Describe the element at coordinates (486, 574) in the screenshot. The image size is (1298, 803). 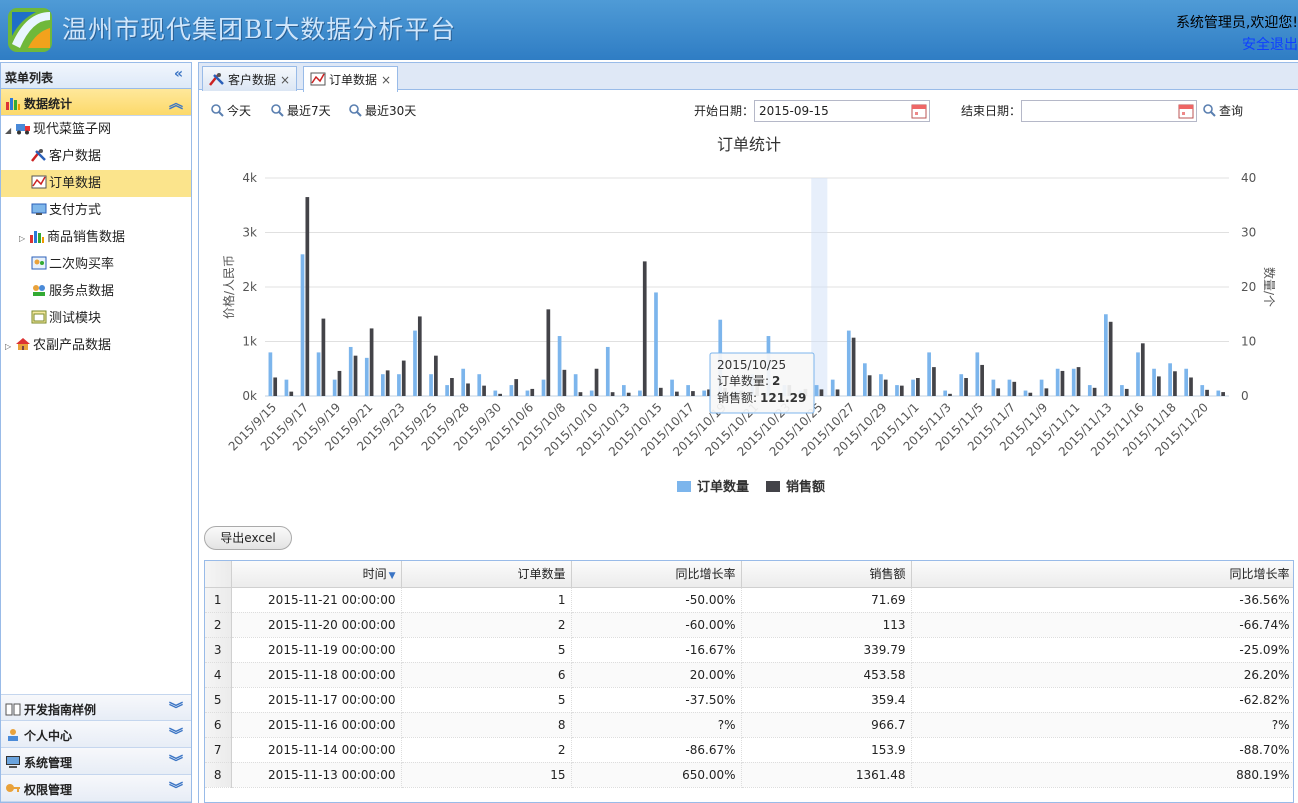
I see `column-header-order-count: 订单数量` at that location.